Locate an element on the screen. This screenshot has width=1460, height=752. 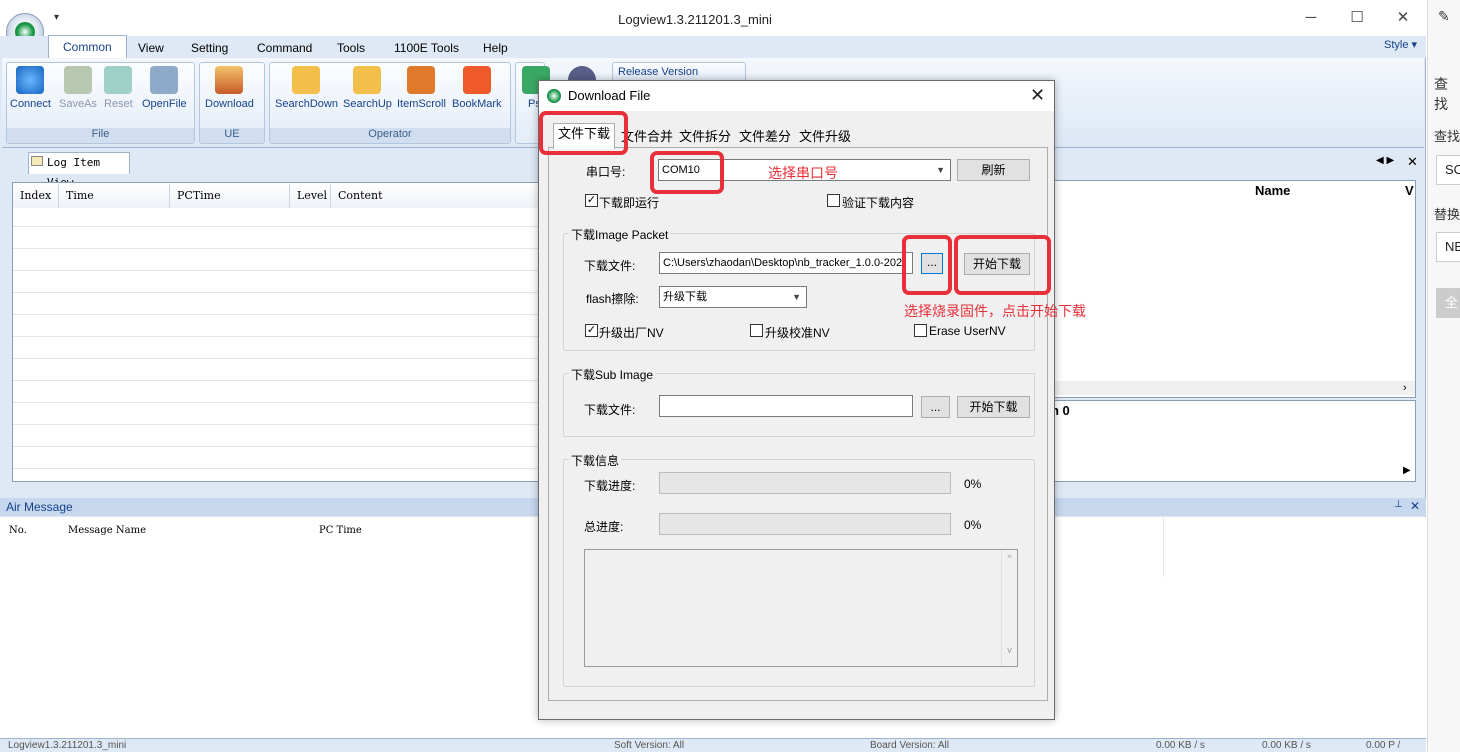
log-item-view-tab: Log Item View is located at coordinates (79, 170).